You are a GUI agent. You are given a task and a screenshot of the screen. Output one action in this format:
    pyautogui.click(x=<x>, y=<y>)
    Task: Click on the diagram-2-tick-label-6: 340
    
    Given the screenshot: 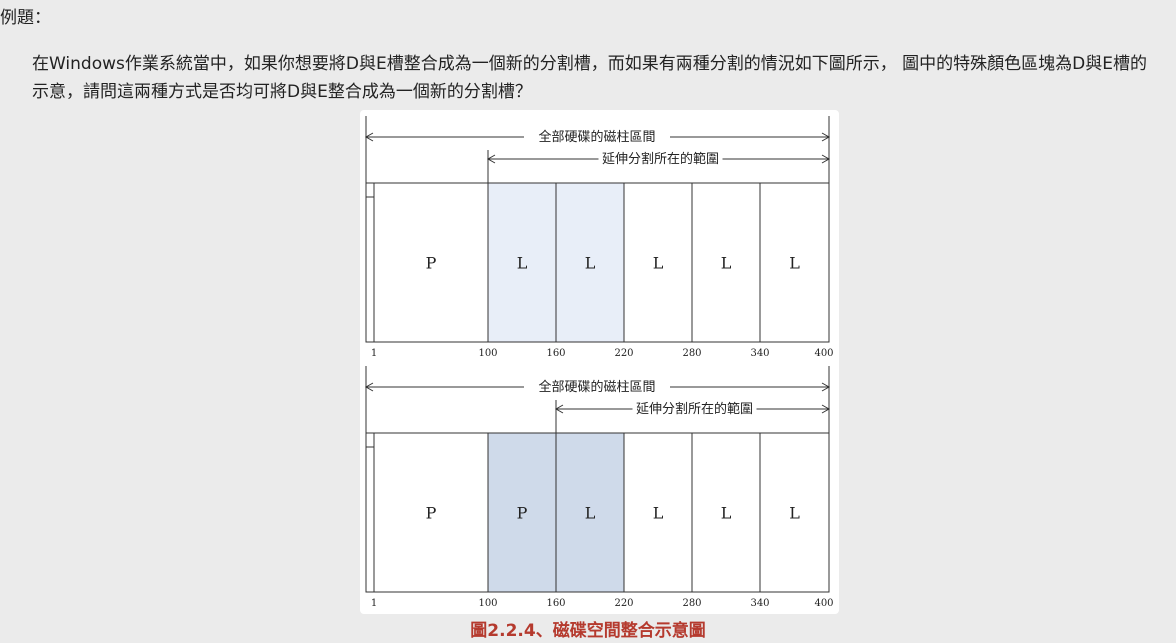 What is the action you would take?
    pyautogui.click(x=759, y=603)
    